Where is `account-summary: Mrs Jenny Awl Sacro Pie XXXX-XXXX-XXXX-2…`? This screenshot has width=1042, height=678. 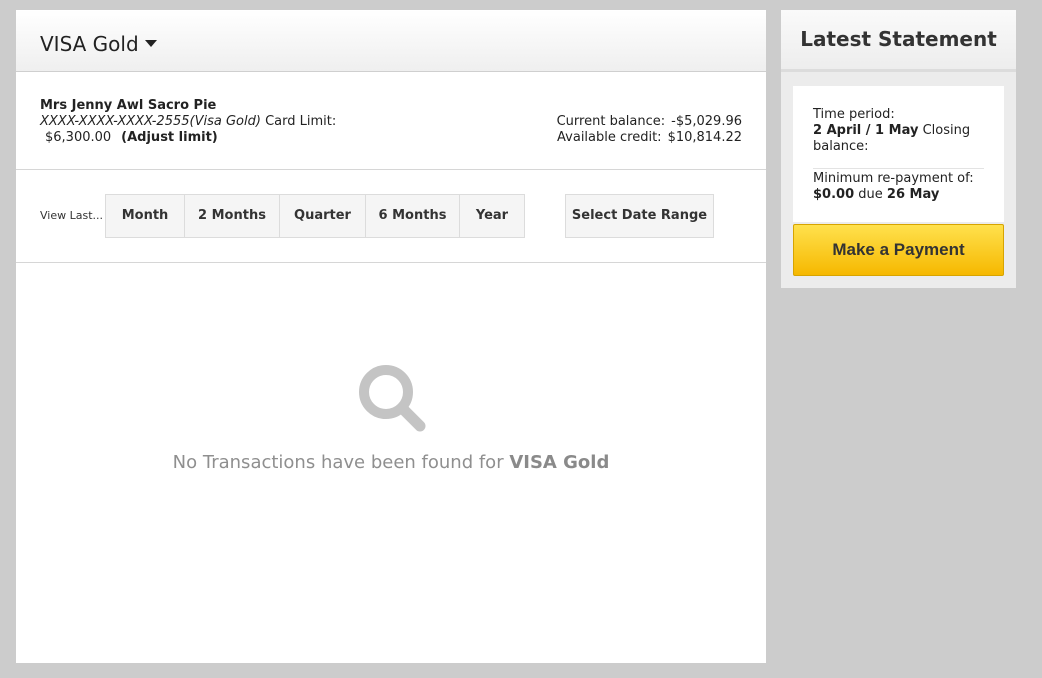 account-summary: Mrs Jenny Awl Sacro Pie XXXX-XXXX-XXXX-2… is located at coordinates (391, 121).